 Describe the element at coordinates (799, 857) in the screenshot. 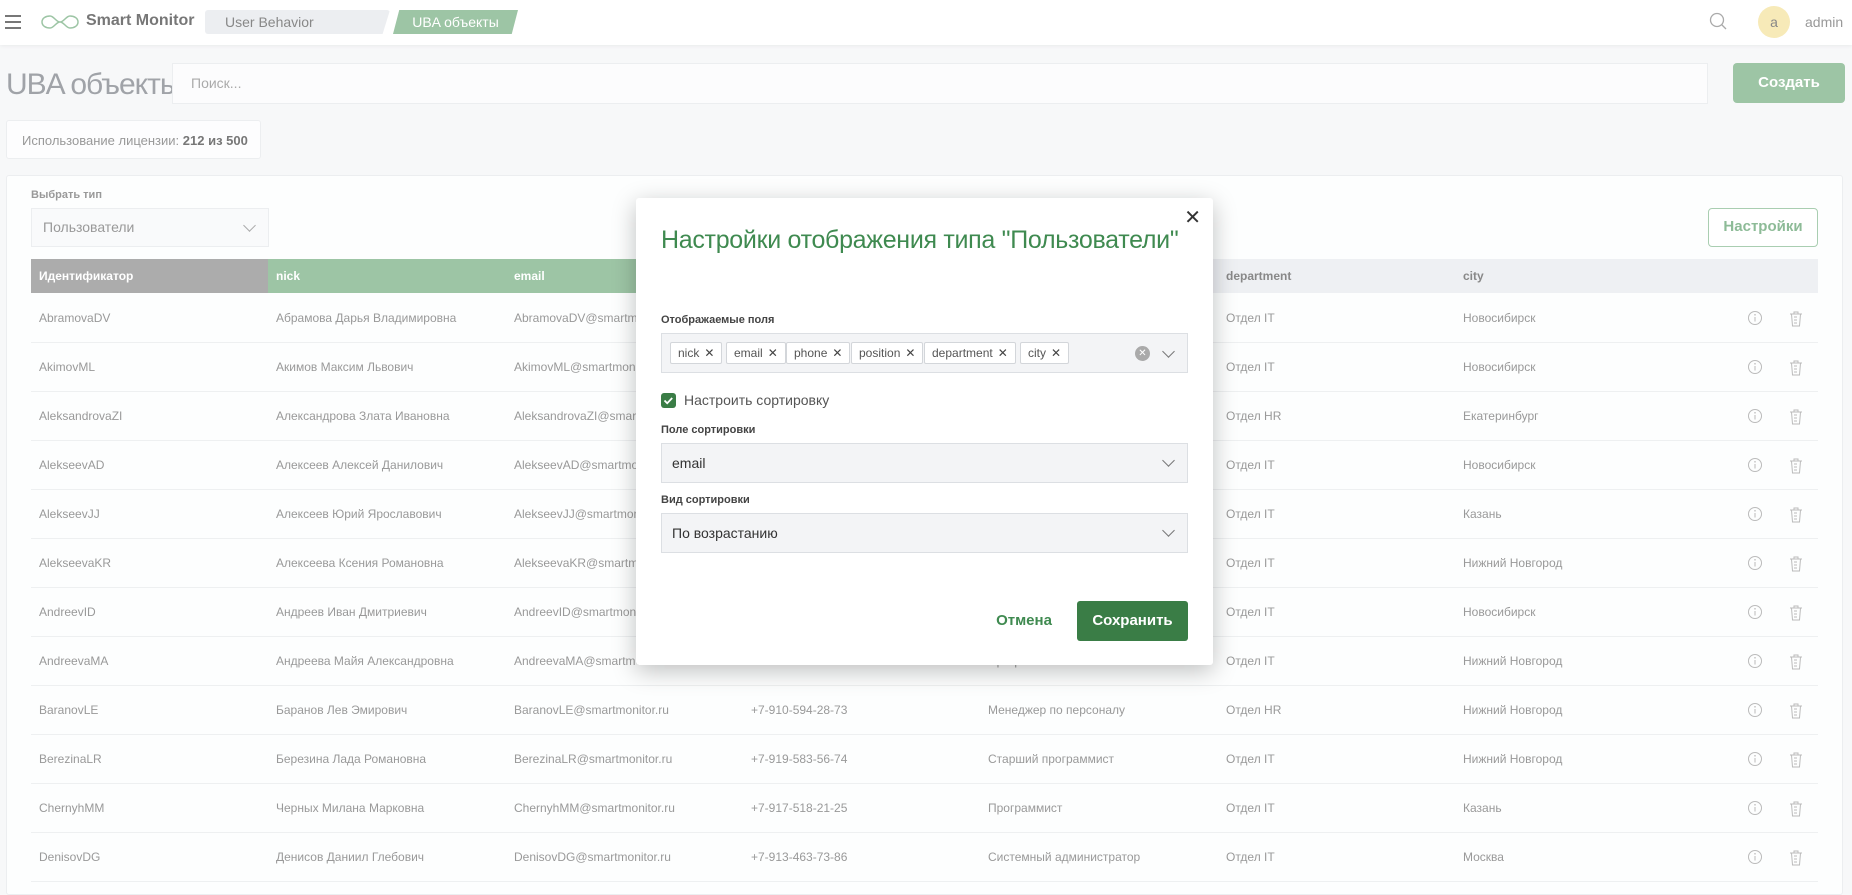

I see `cell-phone: +7-913-463-73-86` at that location.